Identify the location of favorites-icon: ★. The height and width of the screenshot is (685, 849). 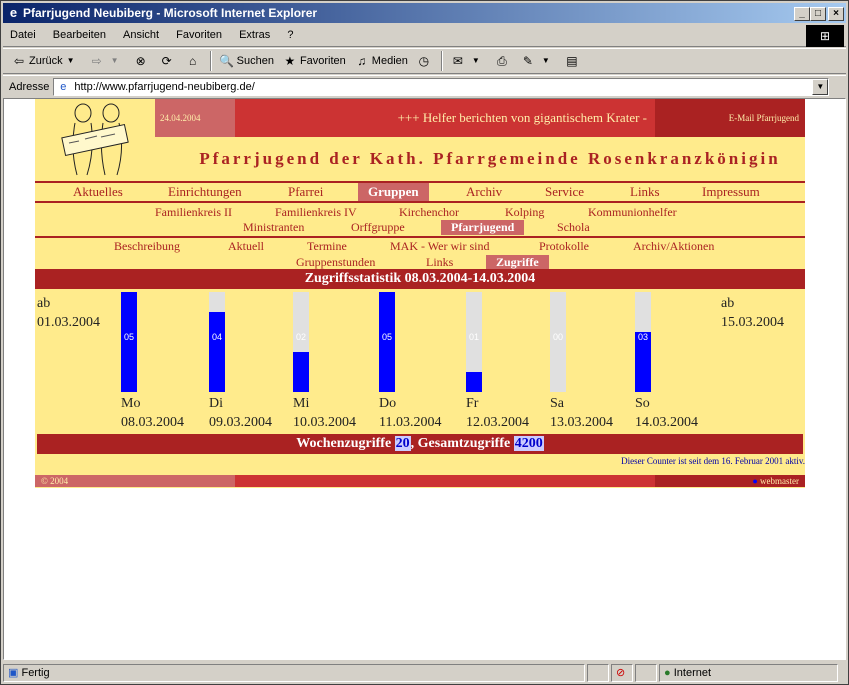
(290, 61).